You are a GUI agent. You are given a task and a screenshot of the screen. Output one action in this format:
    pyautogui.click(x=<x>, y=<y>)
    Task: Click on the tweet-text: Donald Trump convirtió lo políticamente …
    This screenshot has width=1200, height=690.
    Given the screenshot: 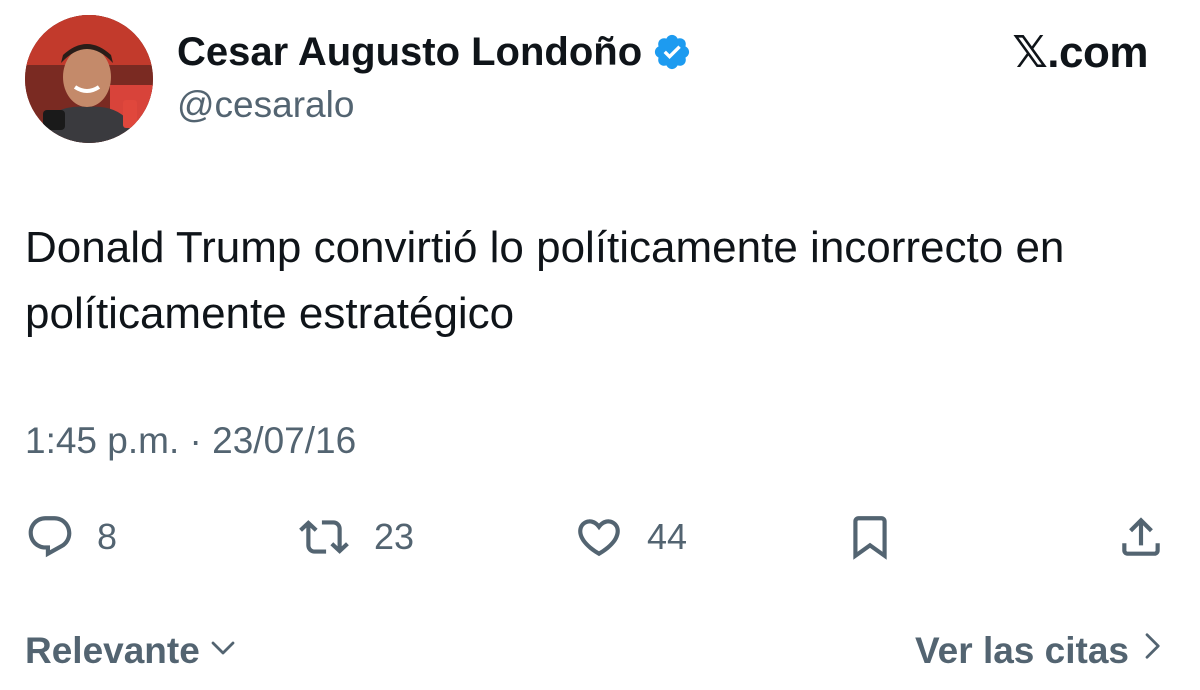 What is the action you would take?
    pyautogui.click(x=545, y=280)
    